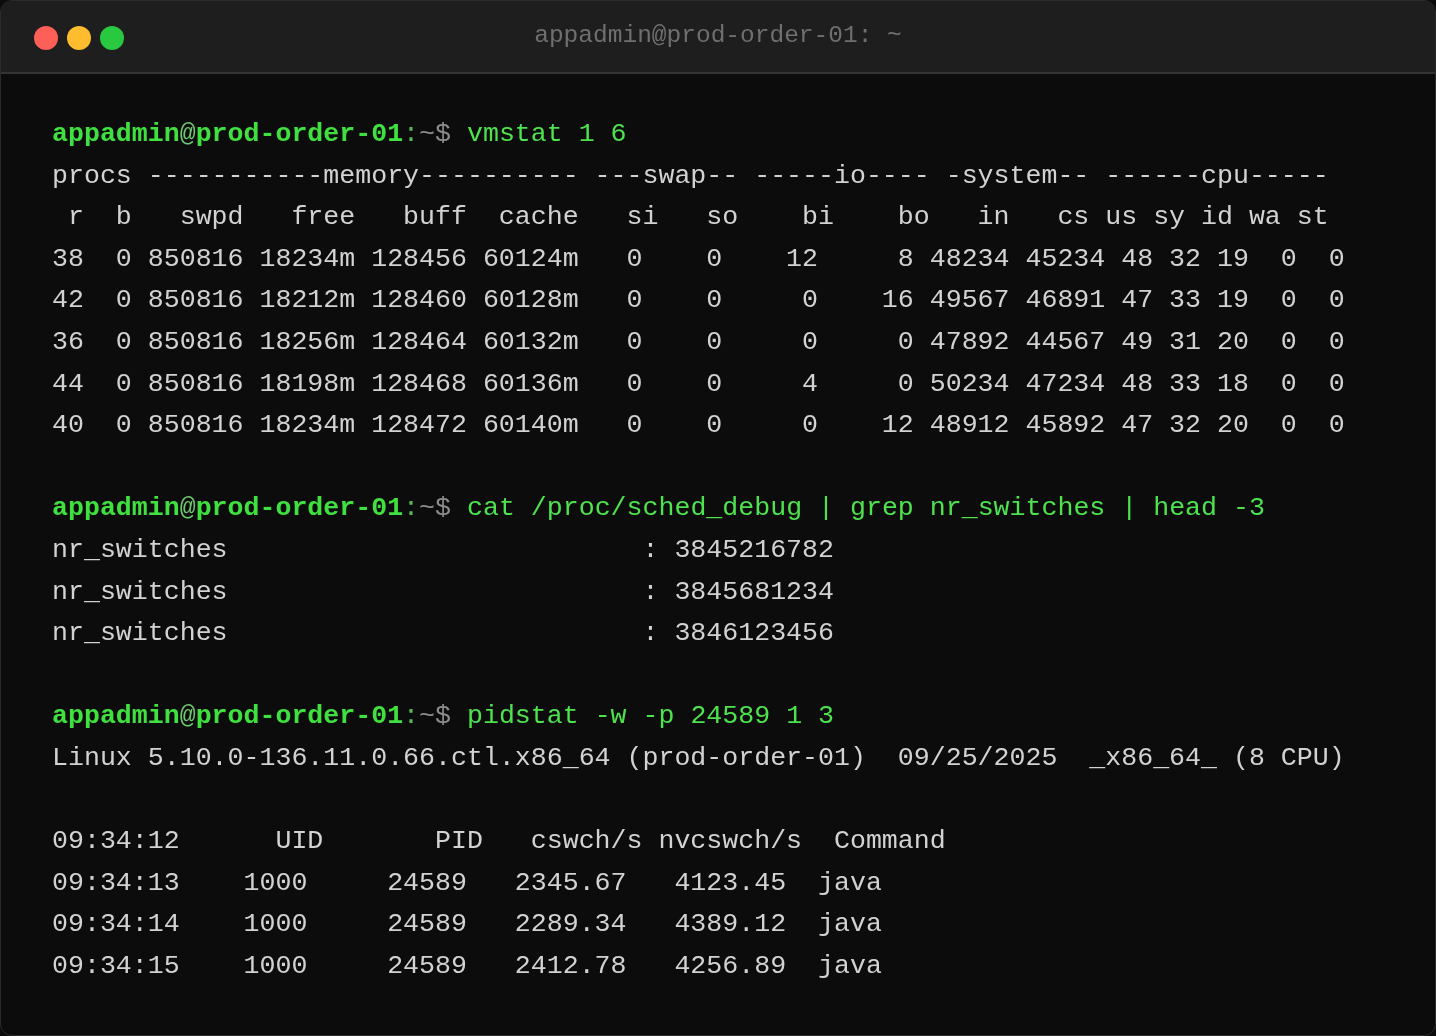  I want to click on output-line: Linux 5.10.0-136.11.0.66.ctl.x86_64 (prod-order-01) 09/25/2025 _x86_64_ (8 CPU), so click(698, 758).